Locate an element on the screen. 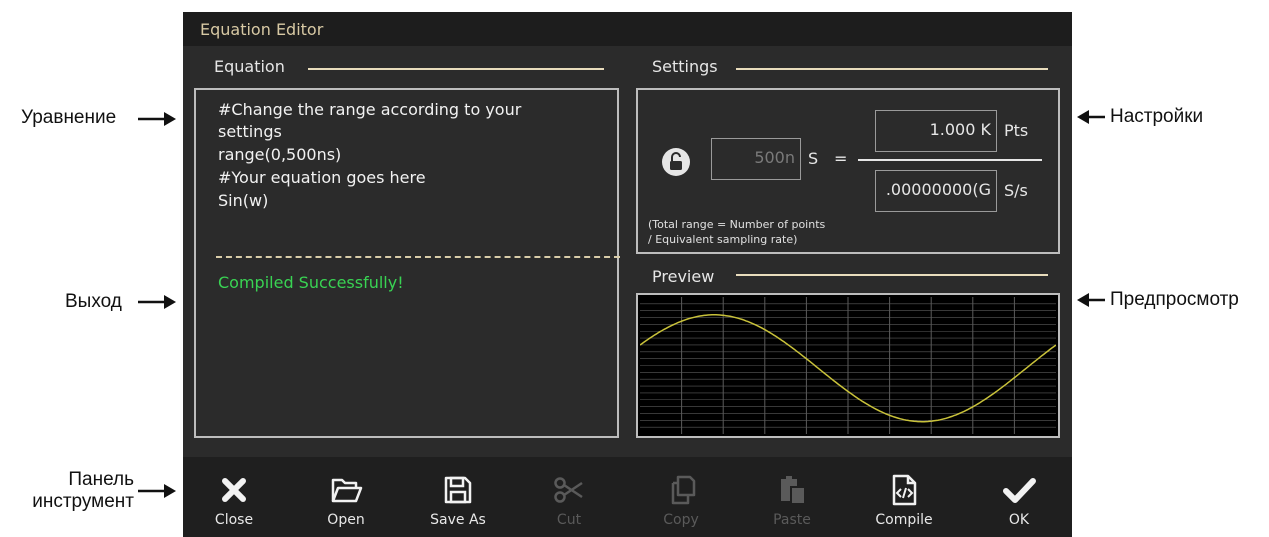 The height and width of the screenshot is (537, 1269). callout-preview-label: Предпросмотр is located at coordinates (1174, 299).